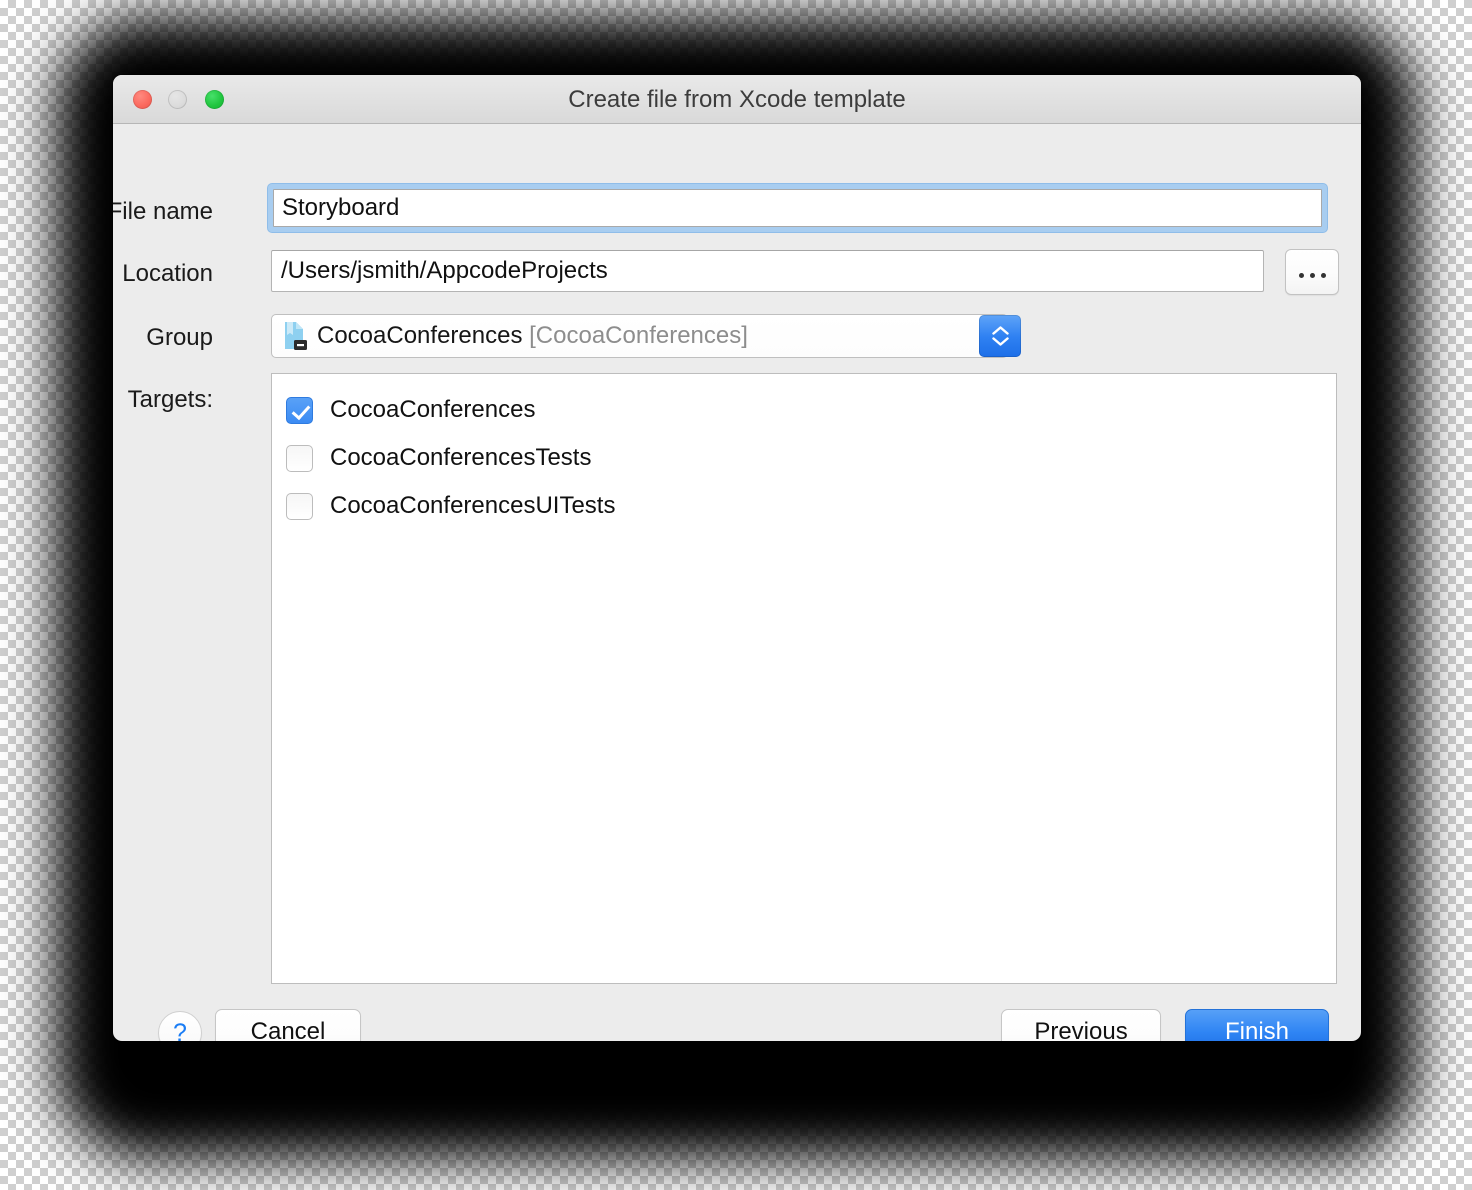 This screenshot has width=1472, height=1190. Describe the element at coordinates (163, 211) in the screenshot. I see `filename-label: File name` at that location.